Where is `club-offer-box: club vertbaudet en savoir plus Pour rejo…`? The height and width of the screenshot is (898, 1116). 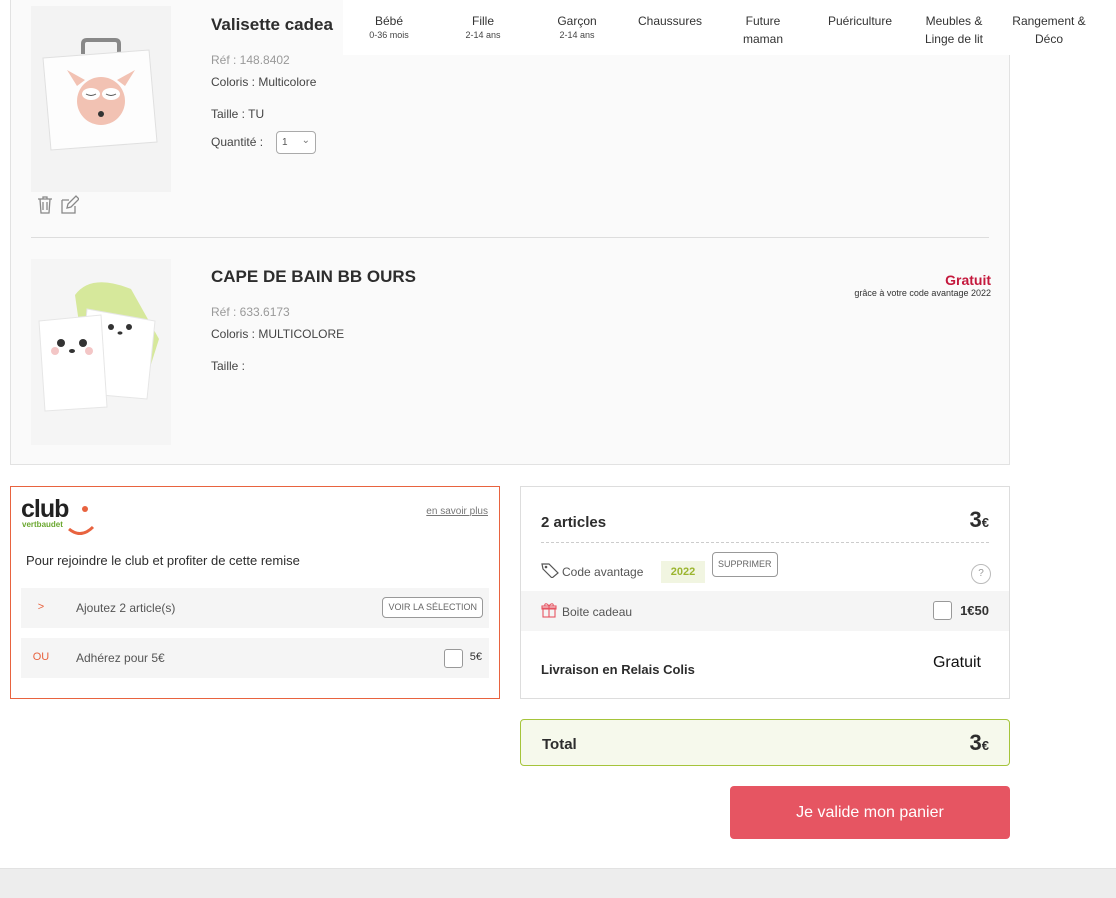
club-offer-box: club vertbaudet en savoir plus Pour rejo… is located at coordinates (255, 592).